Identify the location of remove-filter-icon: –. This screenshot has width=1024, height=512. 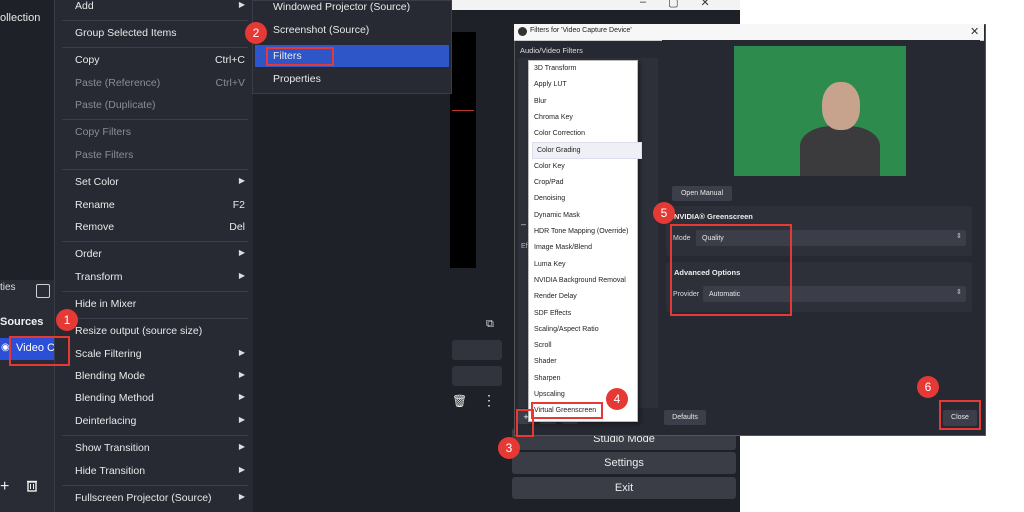
(523, 224).